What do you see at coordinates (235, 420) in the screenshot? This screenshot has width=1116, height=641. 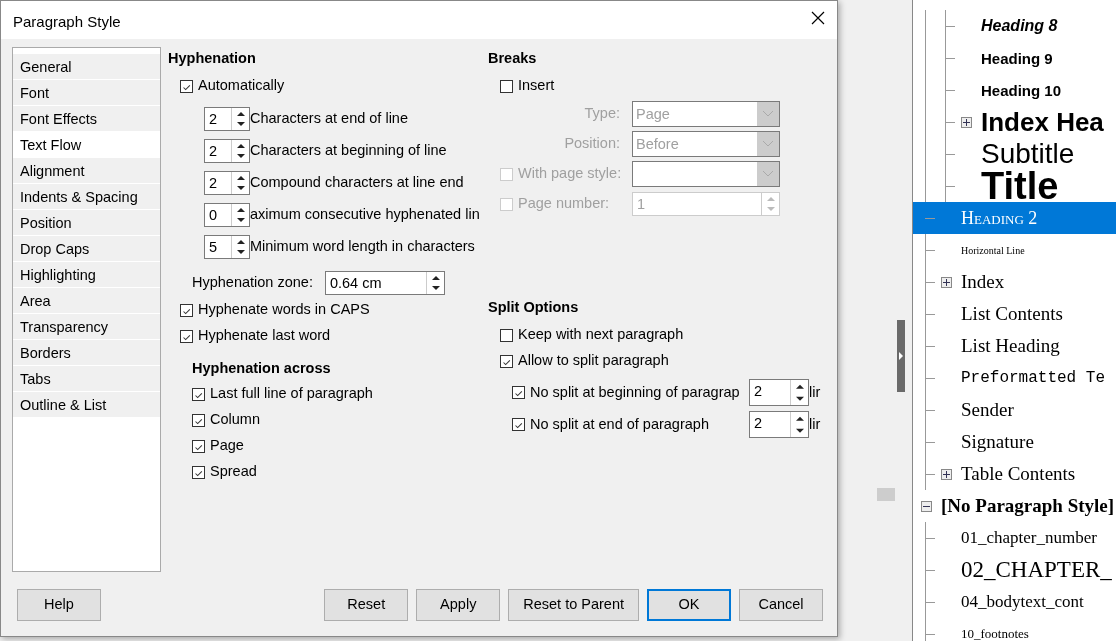 I see `checkbox-label: Column` at bounding box center [235, 420].